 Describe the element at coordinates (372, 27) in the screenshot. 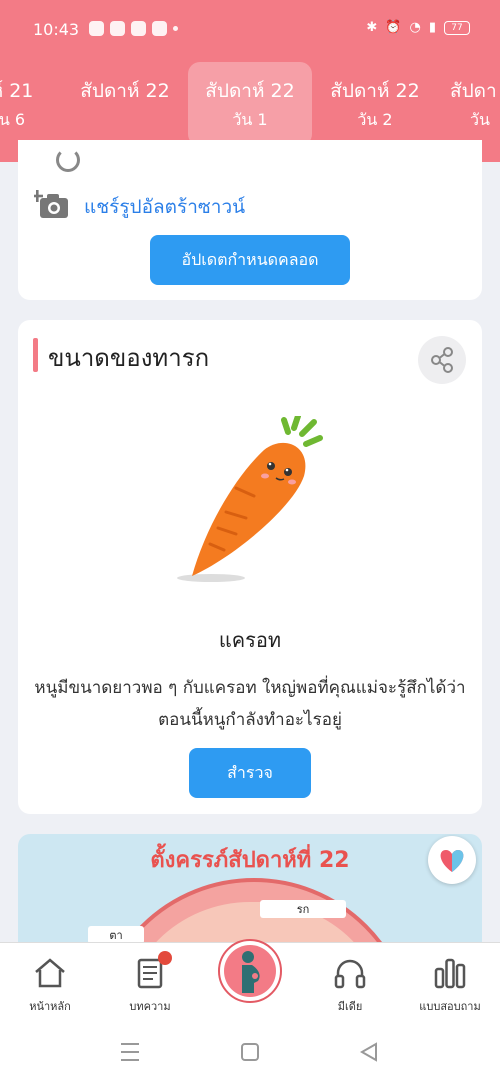

I see `bluetooth-icon: ✱` at that location.